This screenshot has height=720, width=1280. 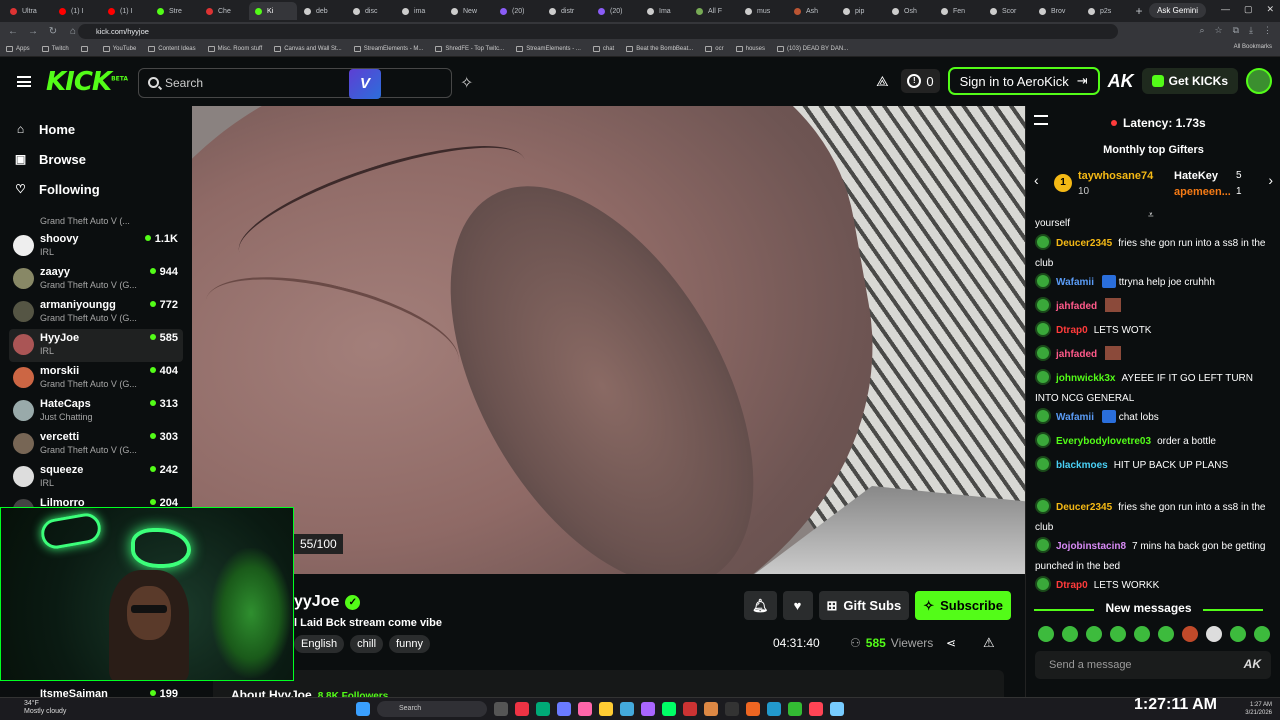 What do you see at coordinates (96, 246) in the screenshot?
I see `sidebar-channel: shoovy IRL 1.1K` at bounding box center [96, 246].